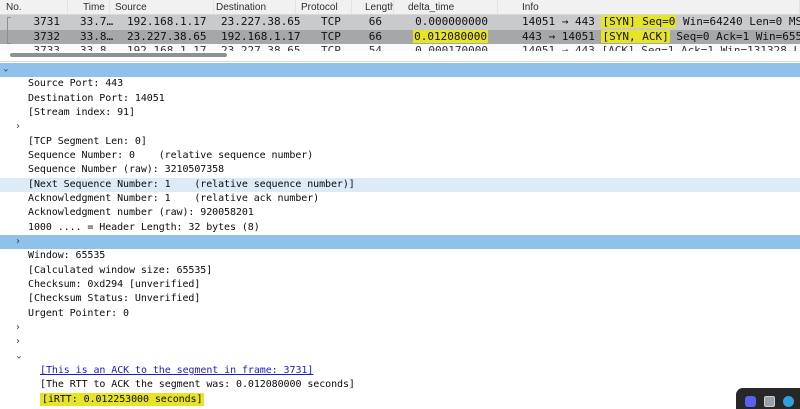 This screenshot has height=409, width=800. I want to click on highlight-syn-ack: [SYN, ACK], so click(635, 36).